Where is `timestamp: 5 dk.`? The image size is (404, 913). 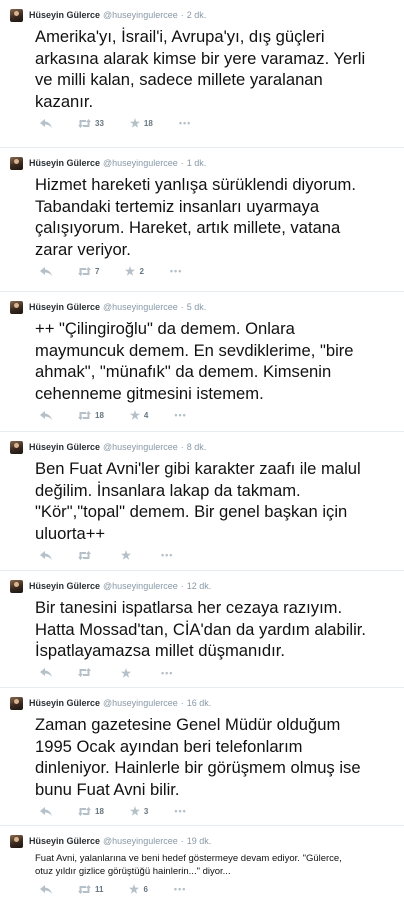 timestamp: 5 dk. is located at coordinates (197, 307).